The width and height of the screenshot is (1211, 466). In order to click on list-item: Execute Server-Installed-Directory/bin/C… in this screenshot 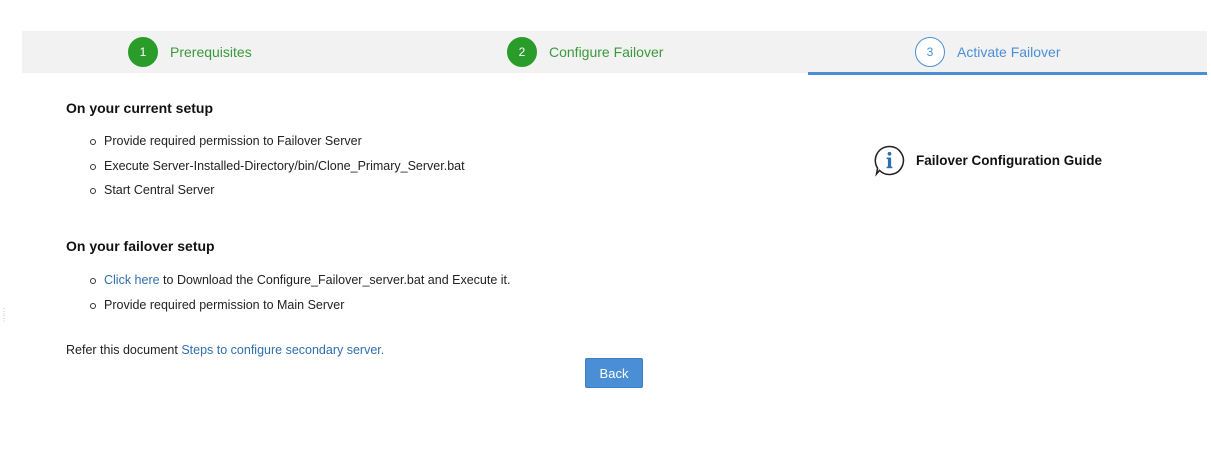, I will do `click(265, 166)`.